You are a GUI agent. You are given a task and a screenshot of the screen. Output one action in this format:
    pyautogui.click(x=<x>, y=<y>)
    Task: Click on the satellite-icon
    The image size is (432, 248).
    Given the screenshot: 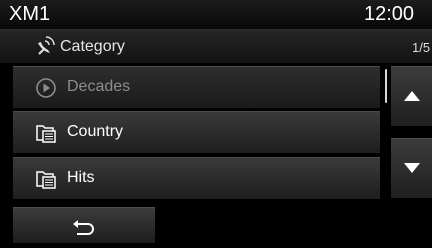 What is the action you would take?
    pyautogui.click(x=46, y=45)
    